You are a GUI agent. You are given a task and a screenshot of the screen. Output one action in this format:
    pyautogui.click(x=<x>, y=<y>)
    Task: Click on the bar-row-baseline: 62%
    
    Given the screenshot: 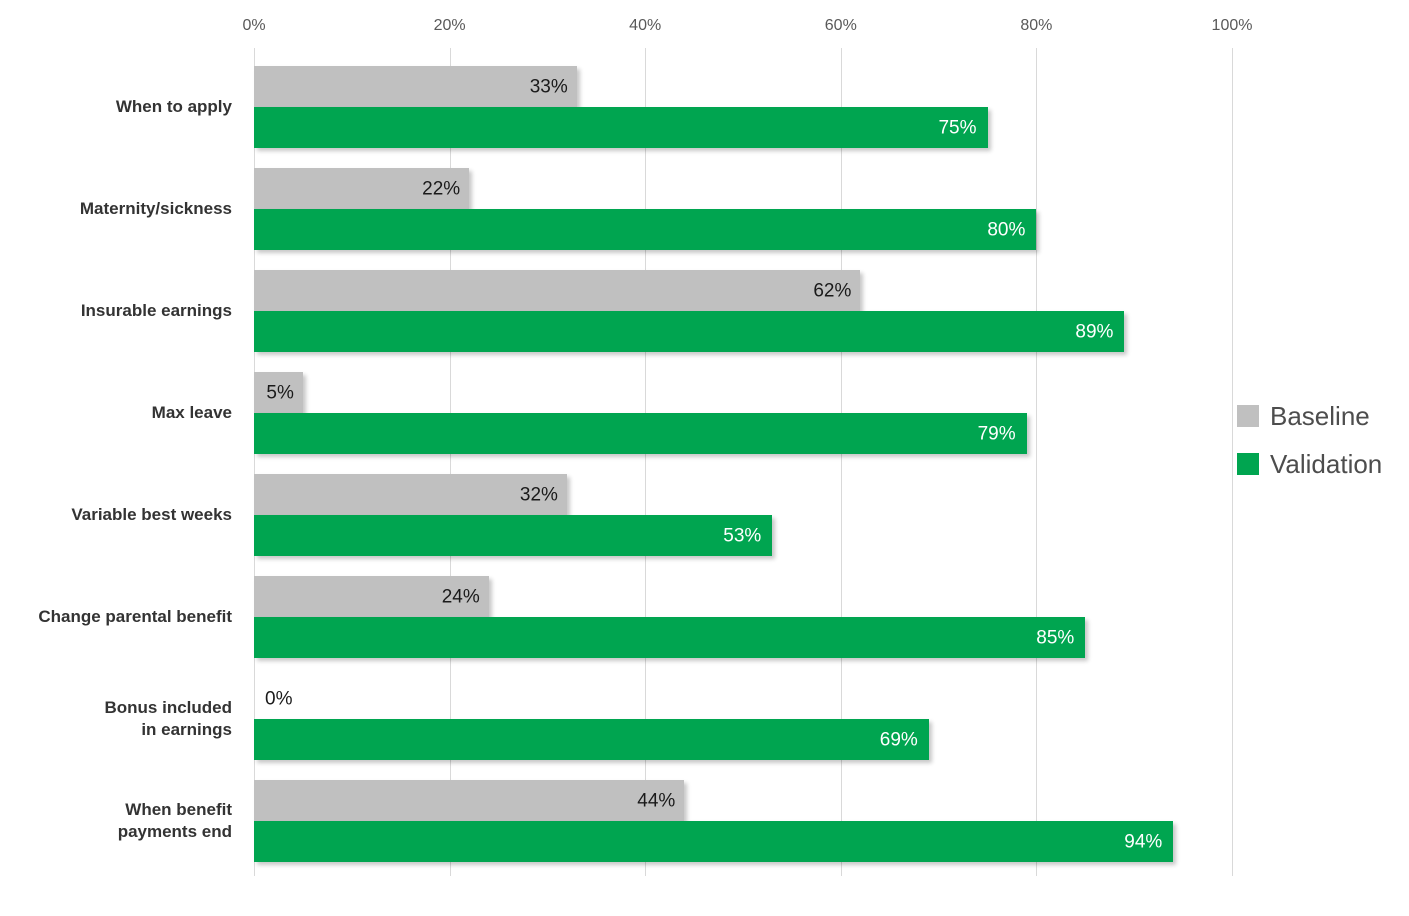 What is the action you would take?
    pyautogui.click(x=743, y=290)
    